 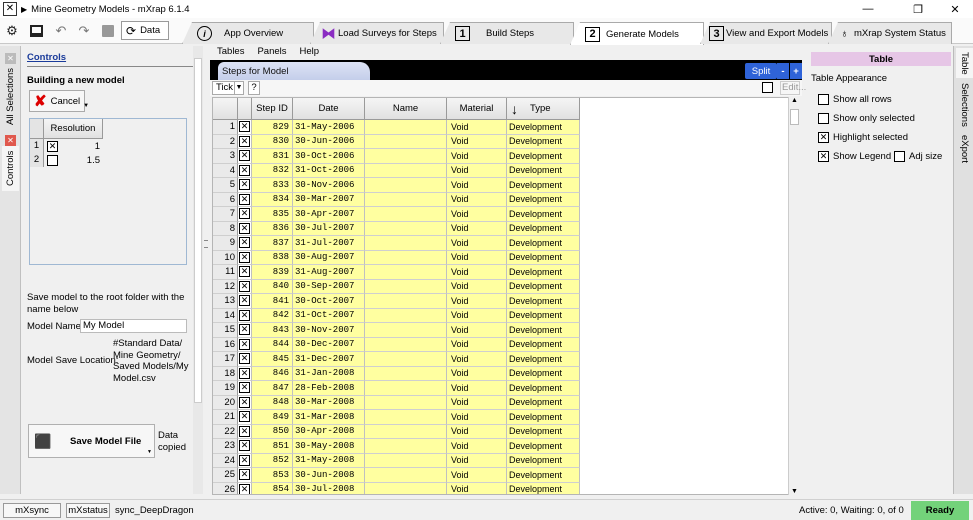 What do you see at coordinates (230, 52) in the screenshot?
I see `menu-tables: Tables` at bounding box center [230, 52].